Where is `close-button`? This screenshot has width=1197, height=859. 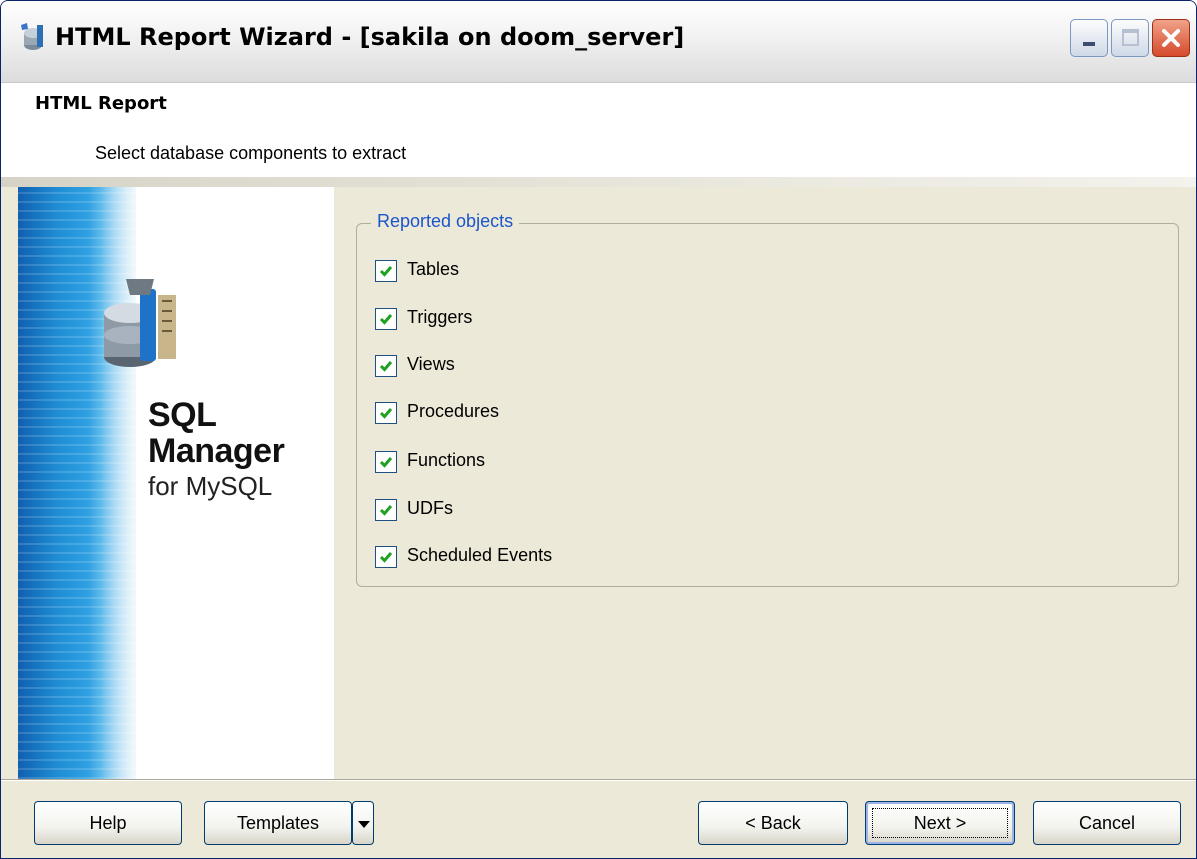
close-button is located at coordinates (1171, 38).